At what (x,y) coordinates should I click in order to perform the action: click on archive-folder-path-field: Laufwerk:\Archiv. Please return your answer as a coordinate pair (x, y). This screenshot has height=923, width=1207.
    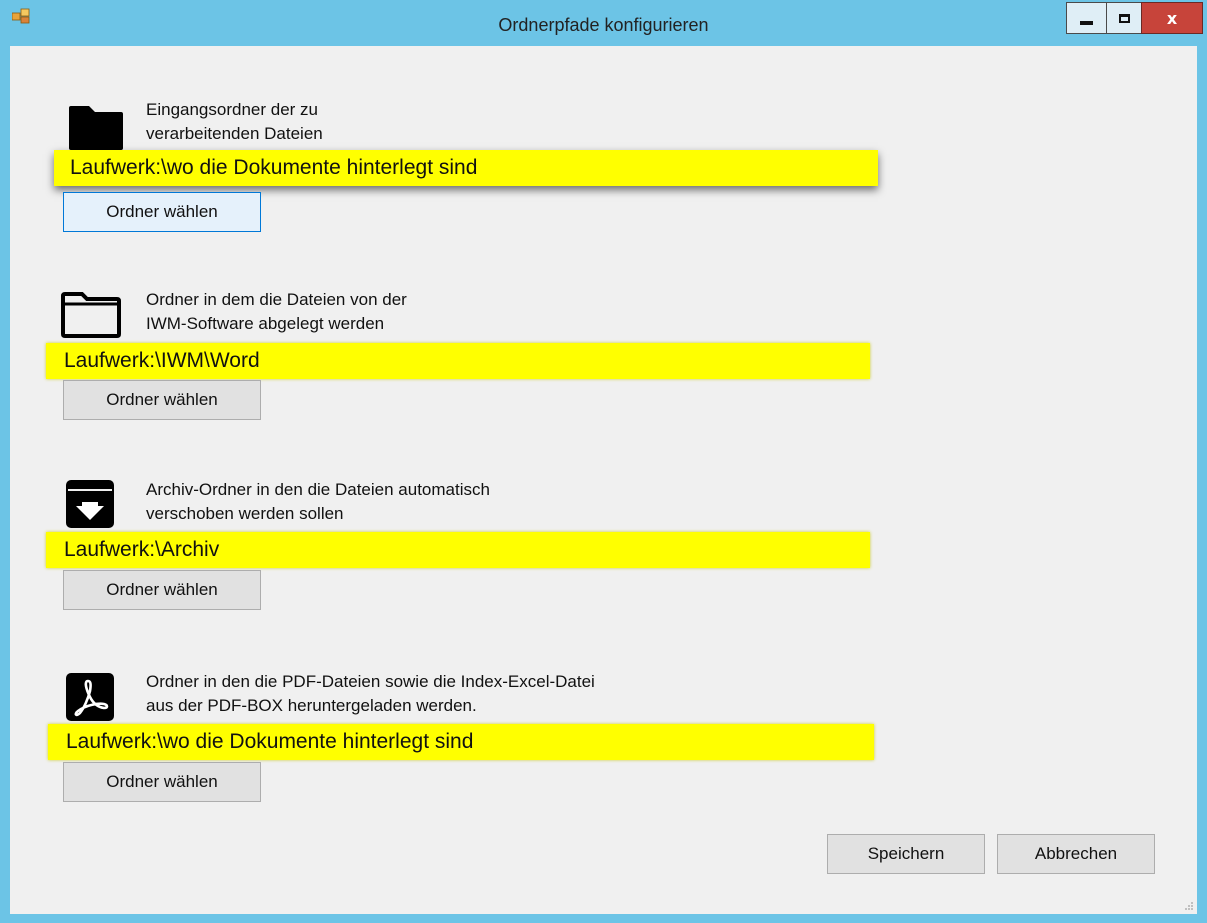
    Looking at the image, I should click on (458, 550).